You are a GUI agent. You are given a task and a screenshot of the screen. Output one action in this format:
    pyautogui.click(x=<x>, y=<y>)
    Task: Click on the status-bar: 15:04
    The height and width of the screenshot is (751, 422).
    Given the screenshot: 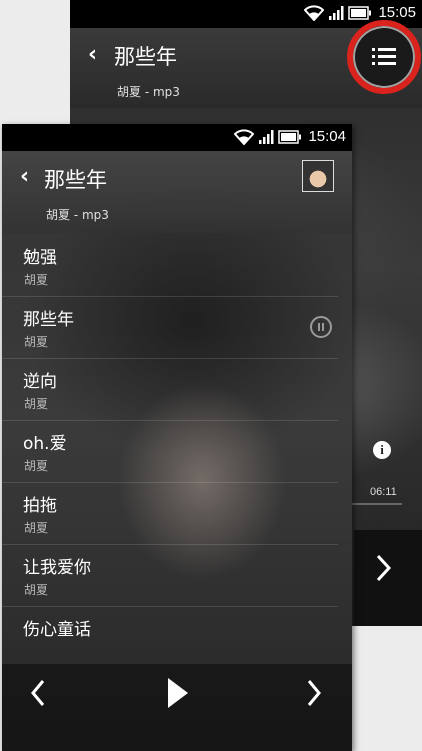 What is the action you would take?
    pyautogui.click(x=177, y=137)
    